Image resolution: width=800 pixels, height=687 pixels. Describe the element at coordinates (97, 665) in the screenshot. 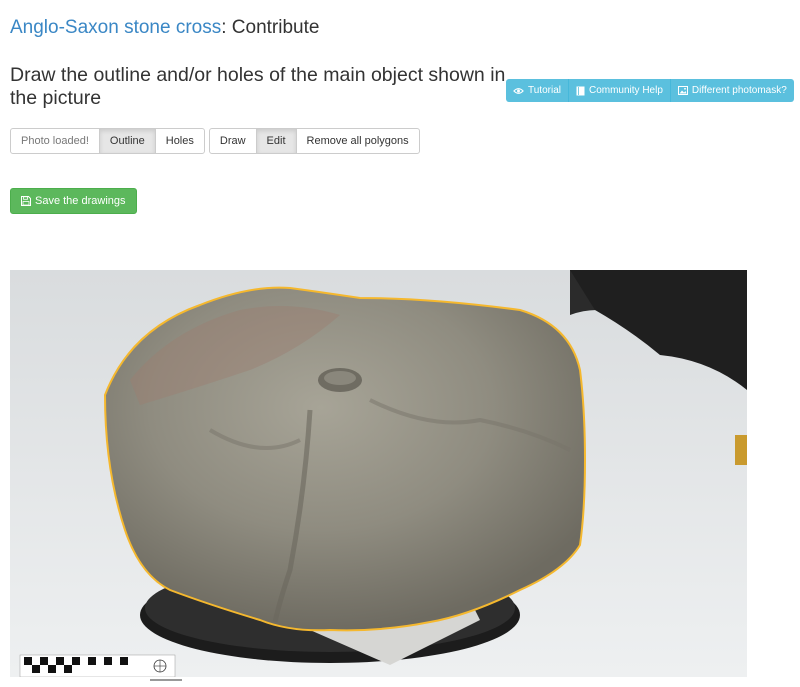

I see `scale-bar` at that location.